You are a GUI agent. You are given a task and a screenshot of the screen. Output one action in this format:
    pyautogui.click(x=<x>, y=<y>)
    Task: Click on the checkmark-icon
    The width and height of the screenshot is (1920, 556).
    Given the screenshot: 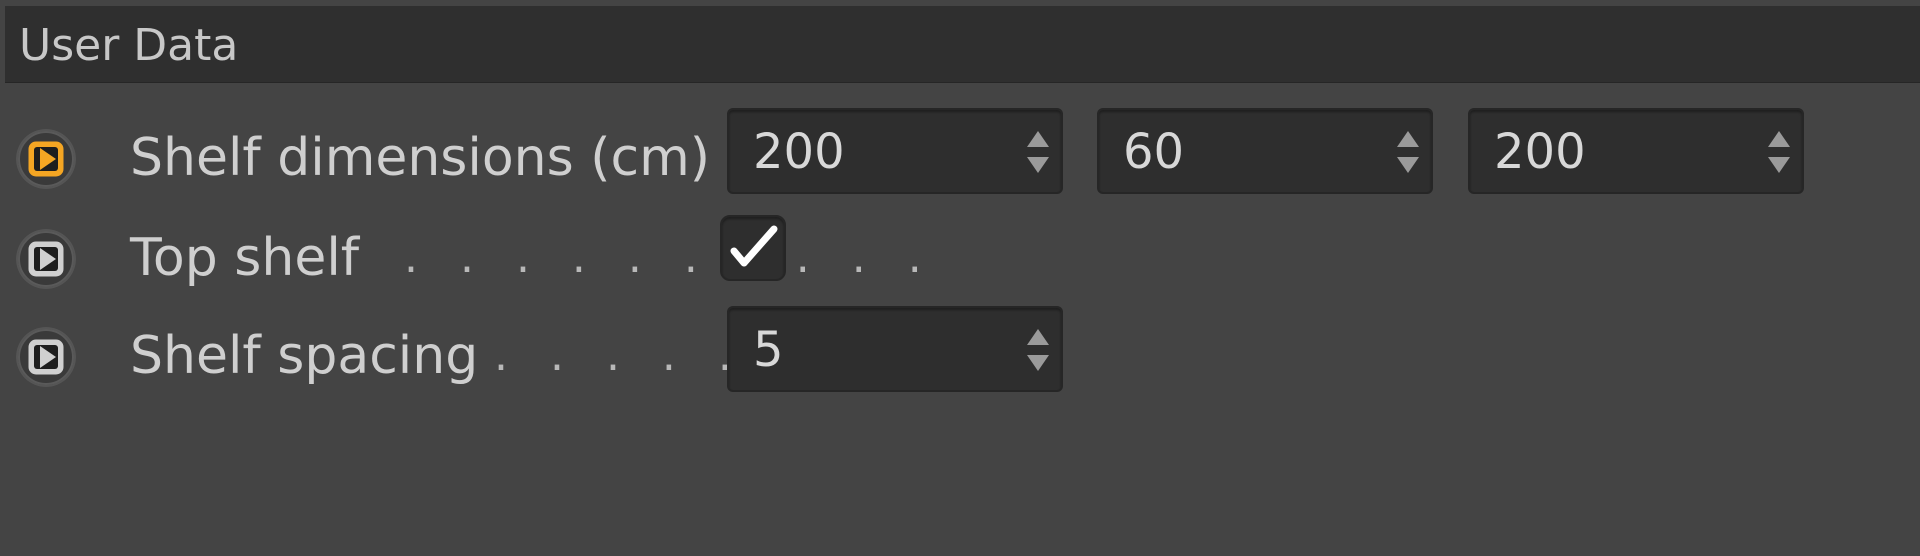 What is the action you would take?
    pyautogui.click(x=754, y=246)
    